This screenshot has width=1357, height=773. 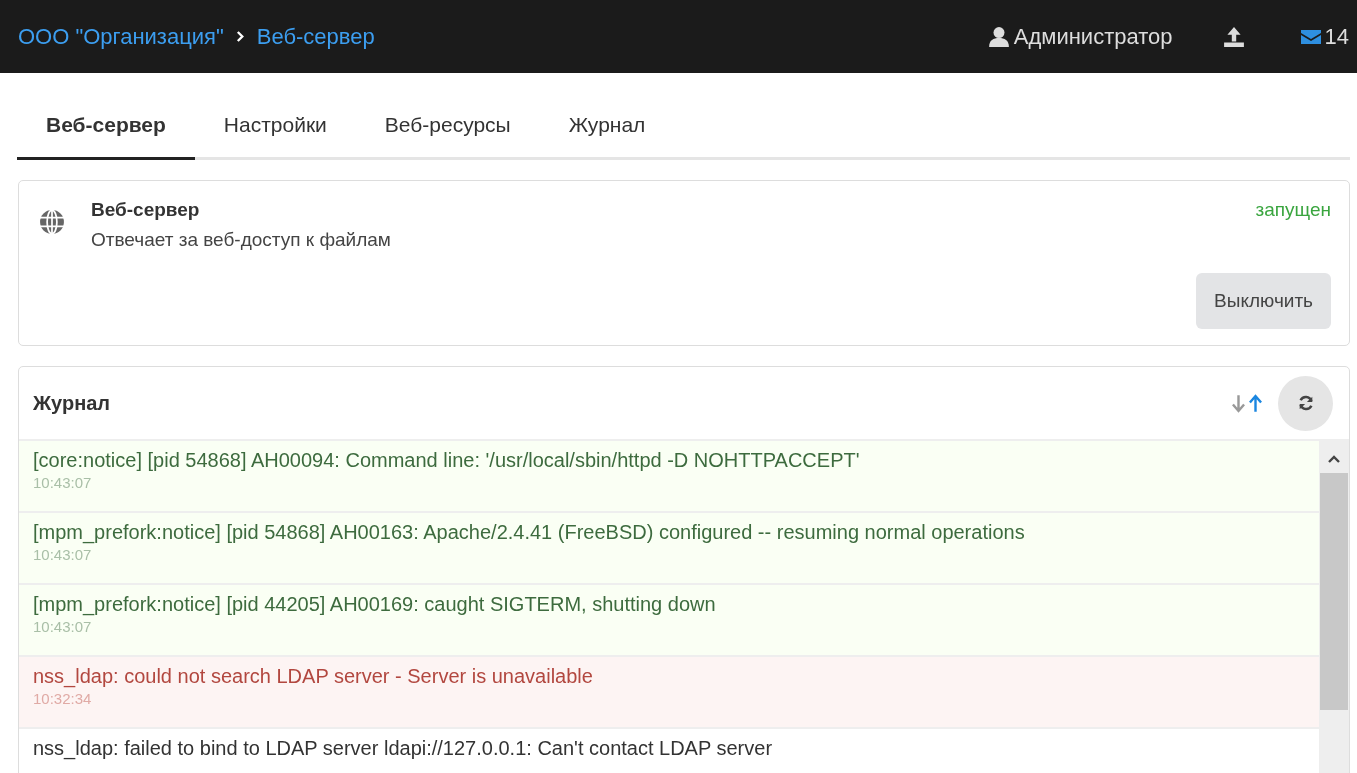 I want to click on user-icon, so click(x=998, y=36).